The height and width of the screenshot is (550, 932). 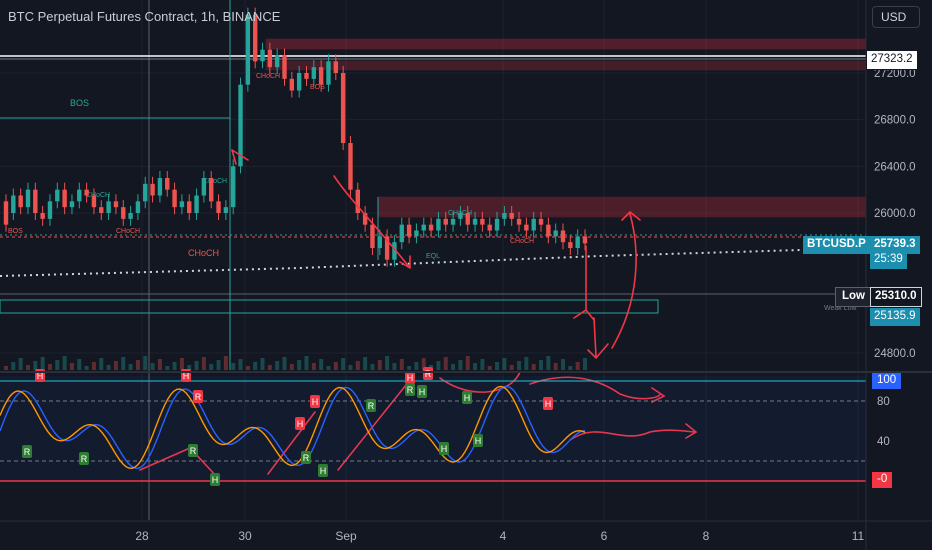 I want to click on choch-label-red-3: CHoCH, so click(x=268, y=76).